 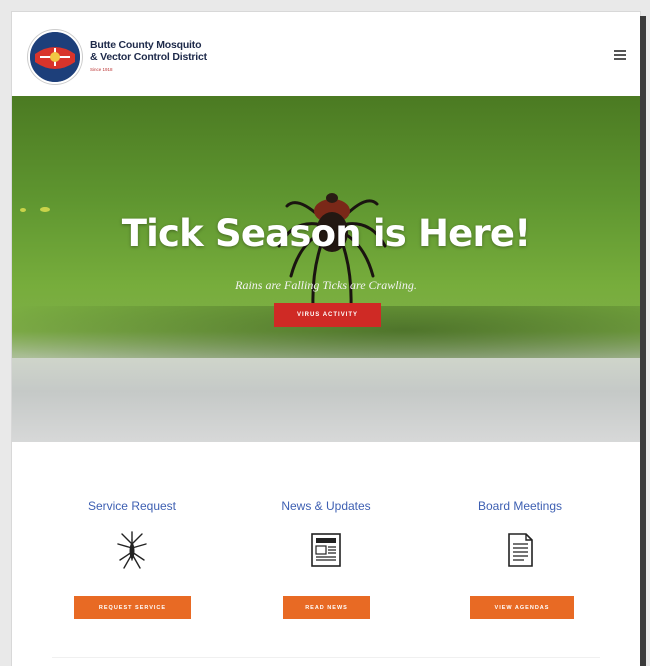 I want to click on hero-subtitle: Rains are Falling Ticks are Crawling., so click(x=326, y=285).